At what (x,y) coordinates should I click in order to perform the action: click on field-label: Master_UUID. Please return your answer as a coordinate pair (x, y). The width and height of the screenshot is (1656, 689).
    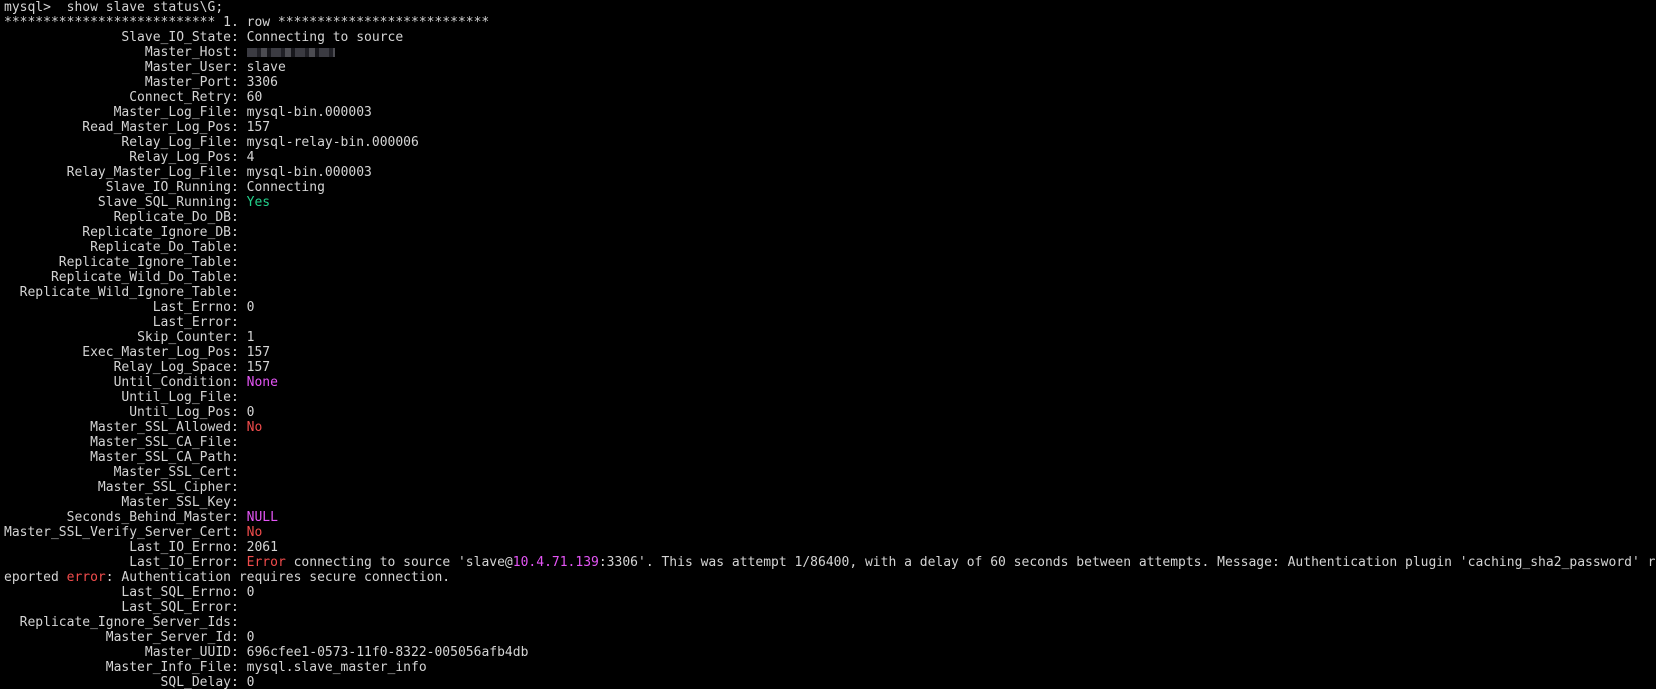
    Looking at the image, I should click on (187, 652).